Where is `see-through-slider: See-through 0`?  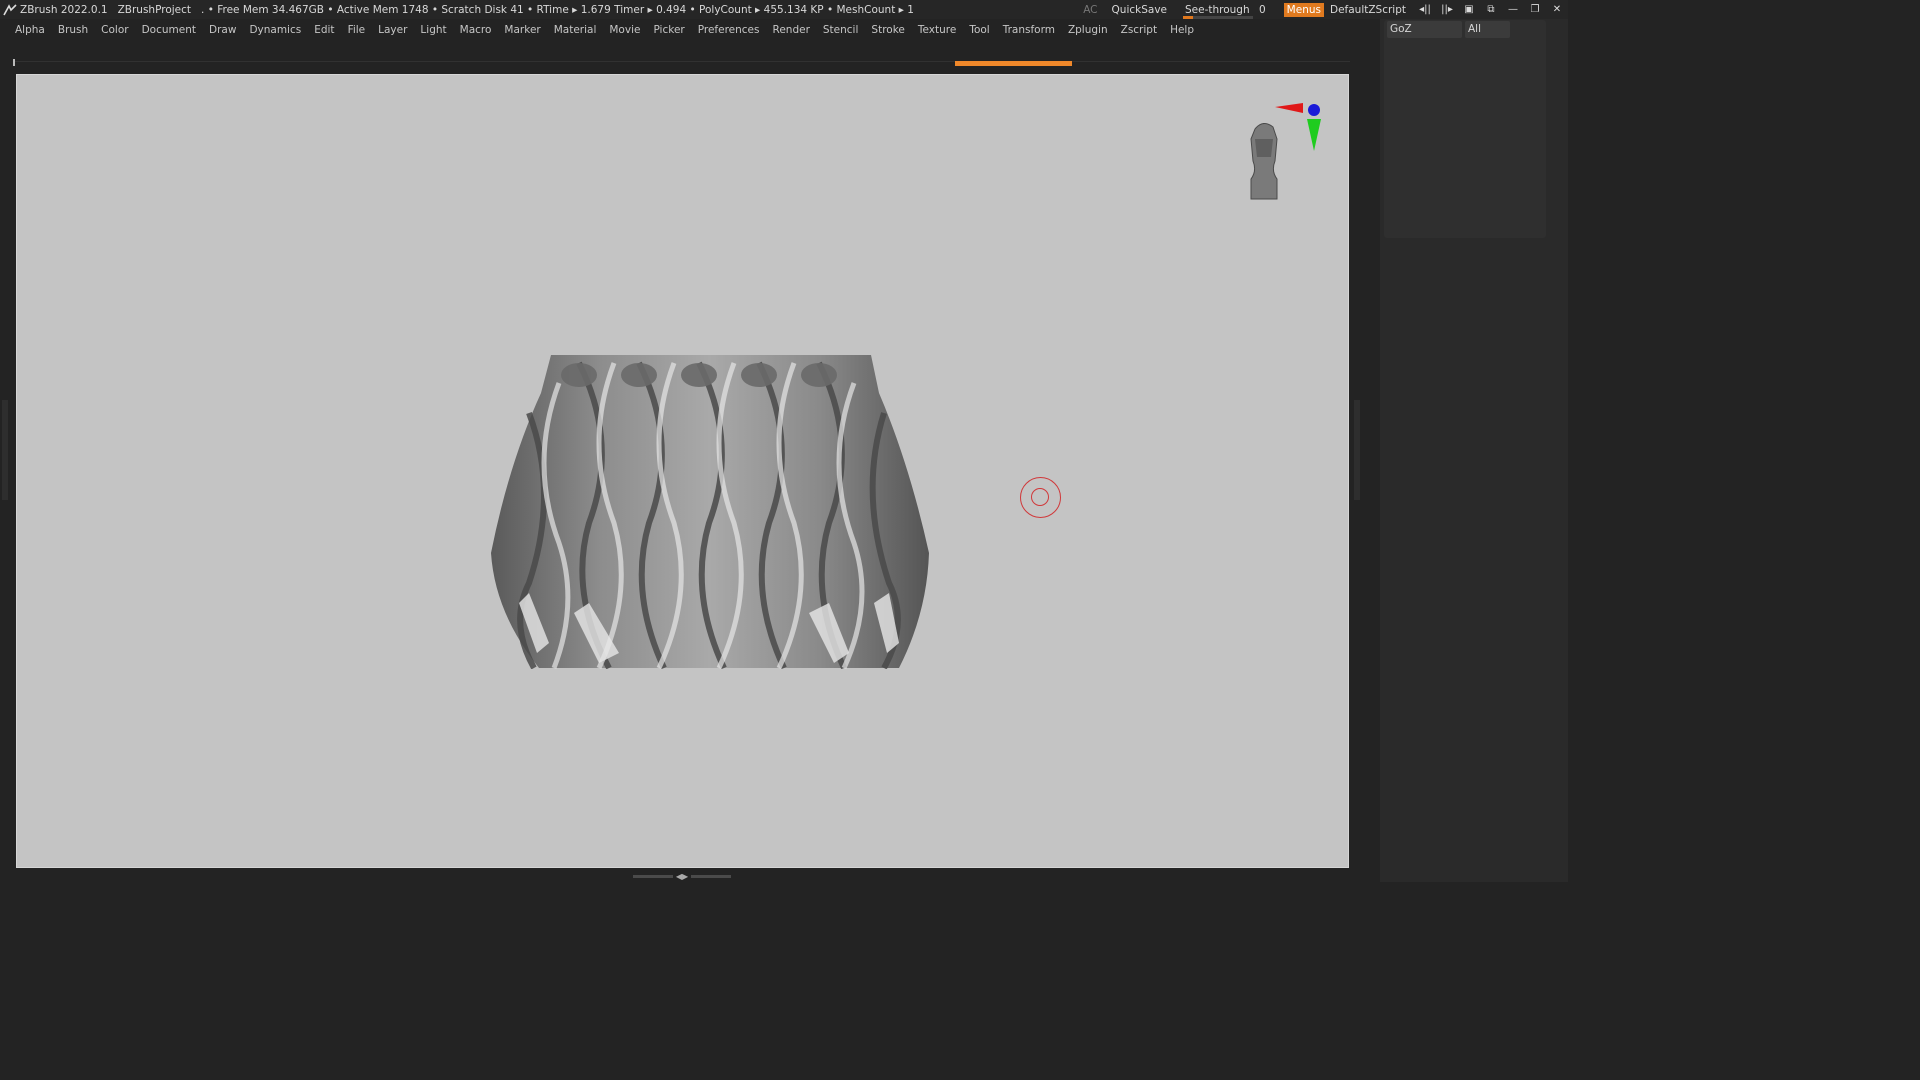
see-through-slider: See-through 0 is located at coordinates (1225, 11).